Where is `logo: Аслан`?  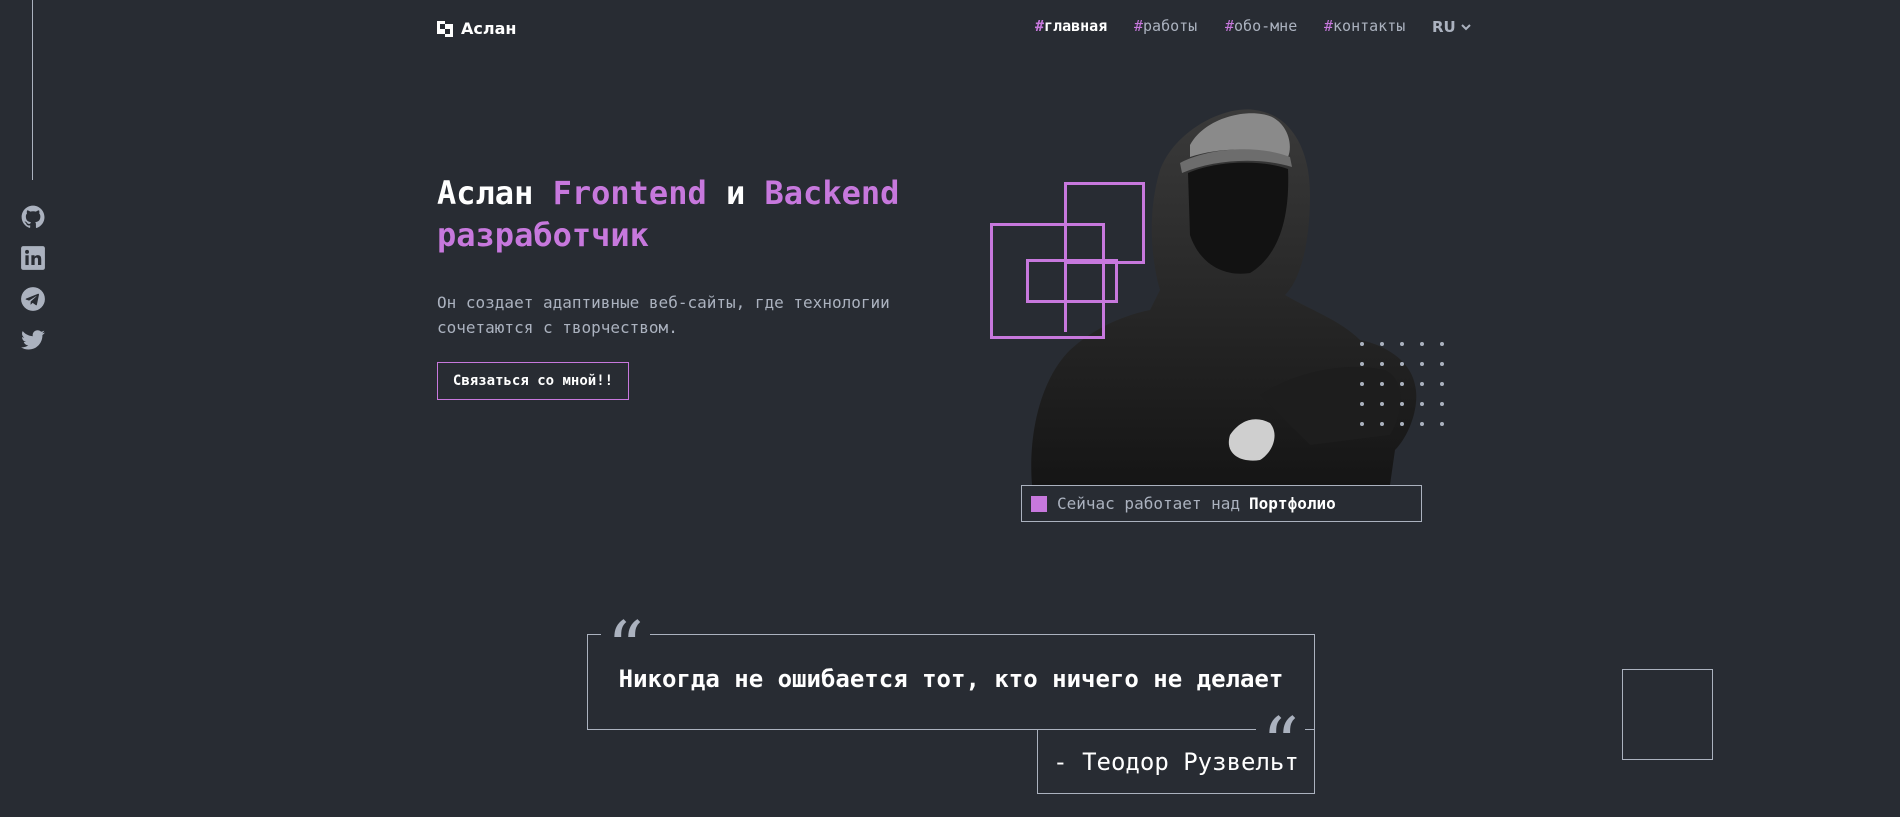 logo: Аслан is located at coordinates (476, 28).